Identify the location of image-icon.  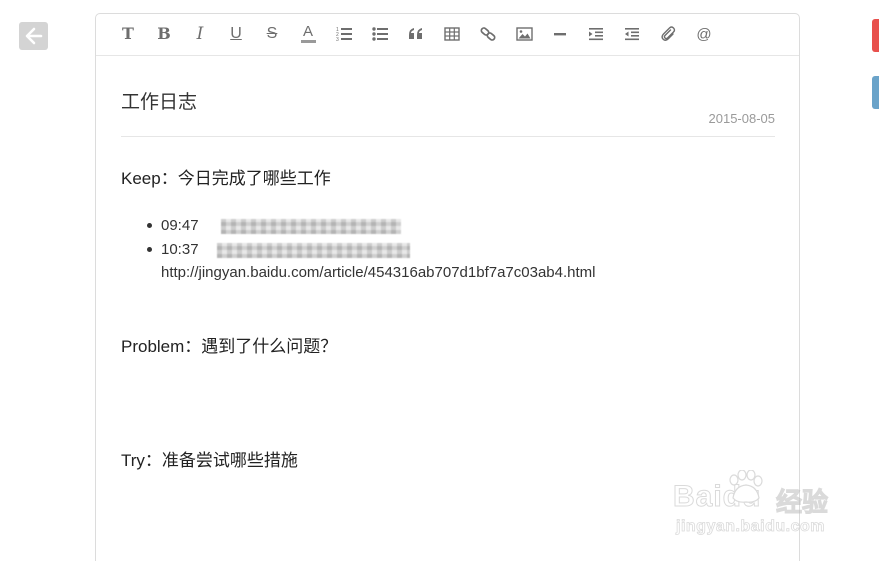
(524, 34).